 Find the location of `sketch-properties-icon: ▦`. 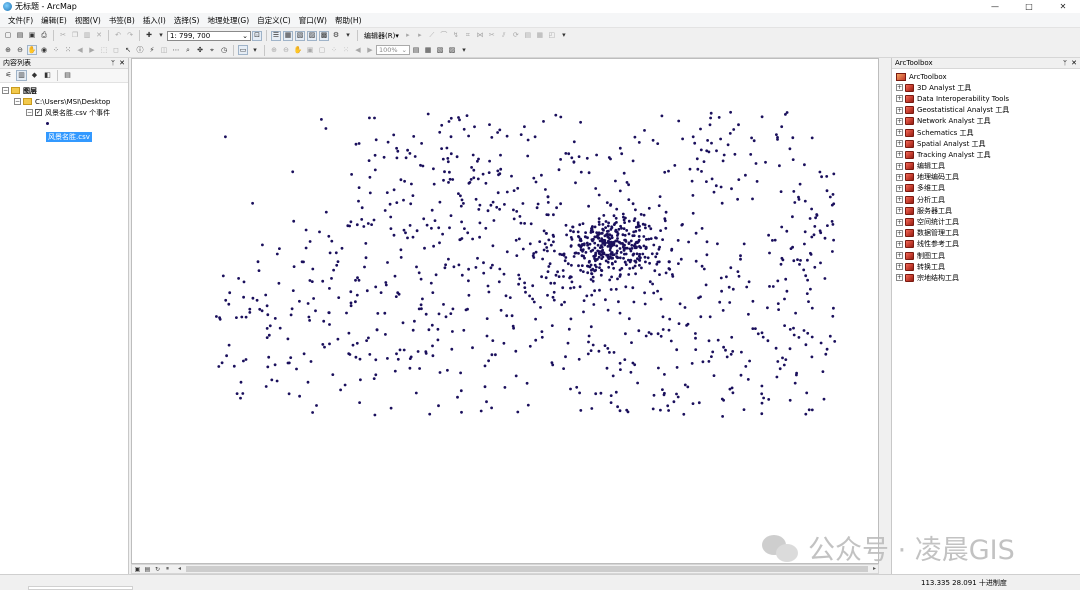

sketch-properties-icon: ▦ is located at coordinates (540, 36).